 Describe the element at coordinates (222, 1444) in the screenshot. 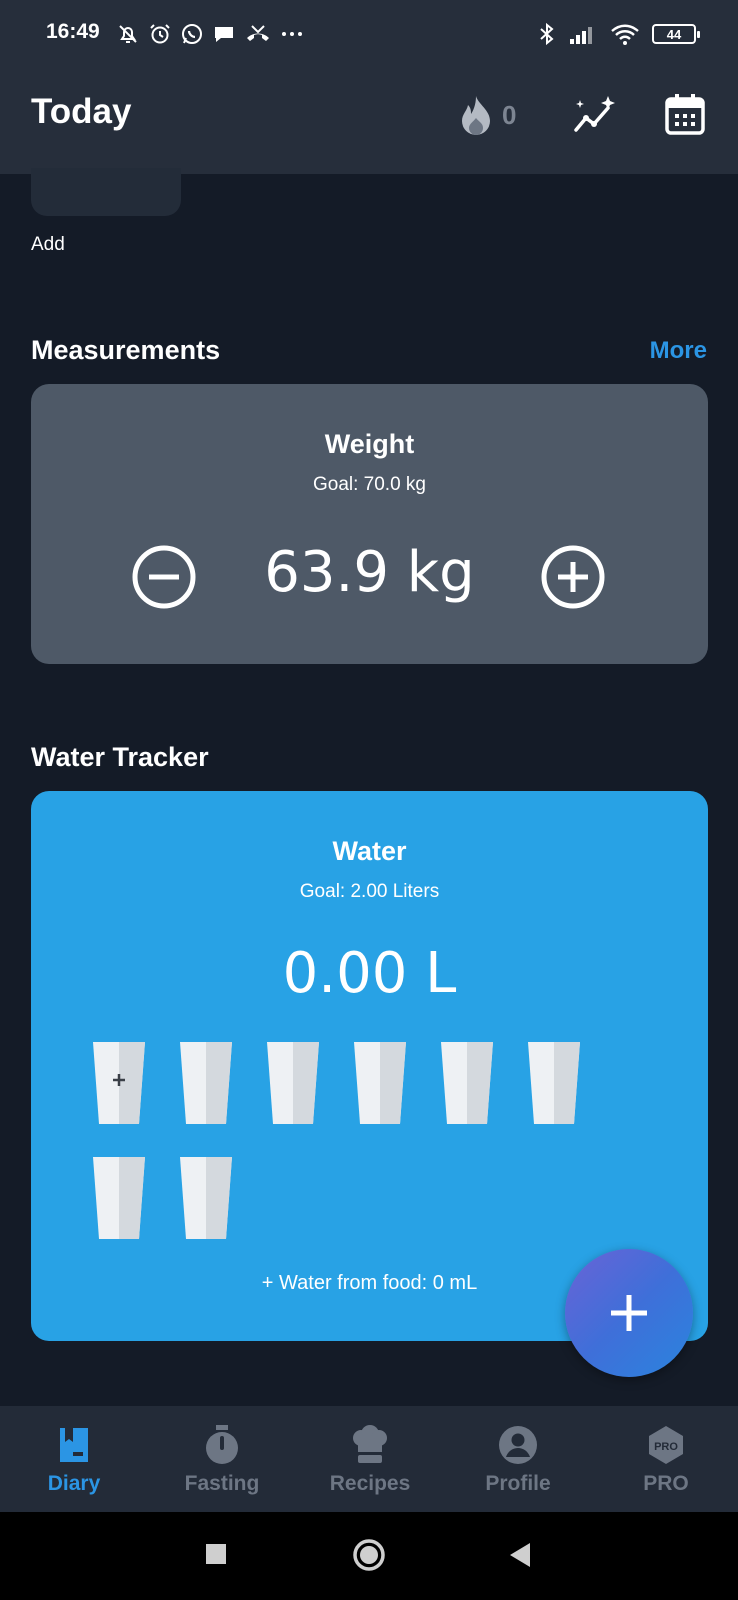

I see `stopwatch-icon` at that location.